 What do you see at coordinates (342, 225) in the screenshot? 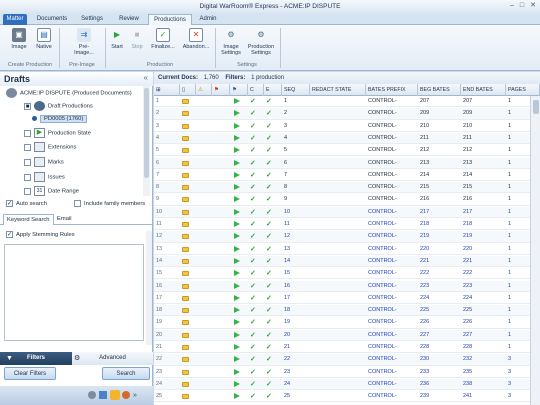
I see `table-row: 11 ✓ ✓ 11 CONTROL- 218 218 1` at bounding box center [342, 225].